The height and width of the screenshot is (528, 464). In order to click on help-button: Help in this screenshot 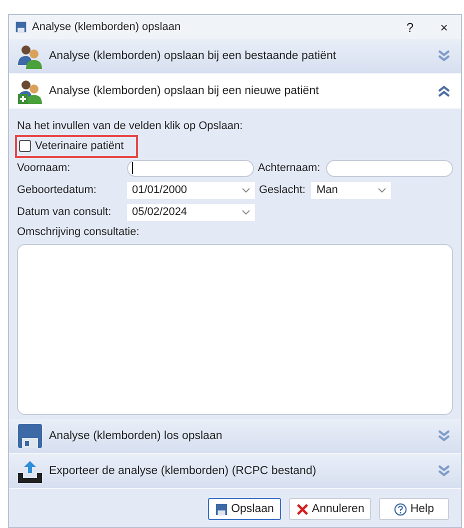, I will do `click(414, 509)`.